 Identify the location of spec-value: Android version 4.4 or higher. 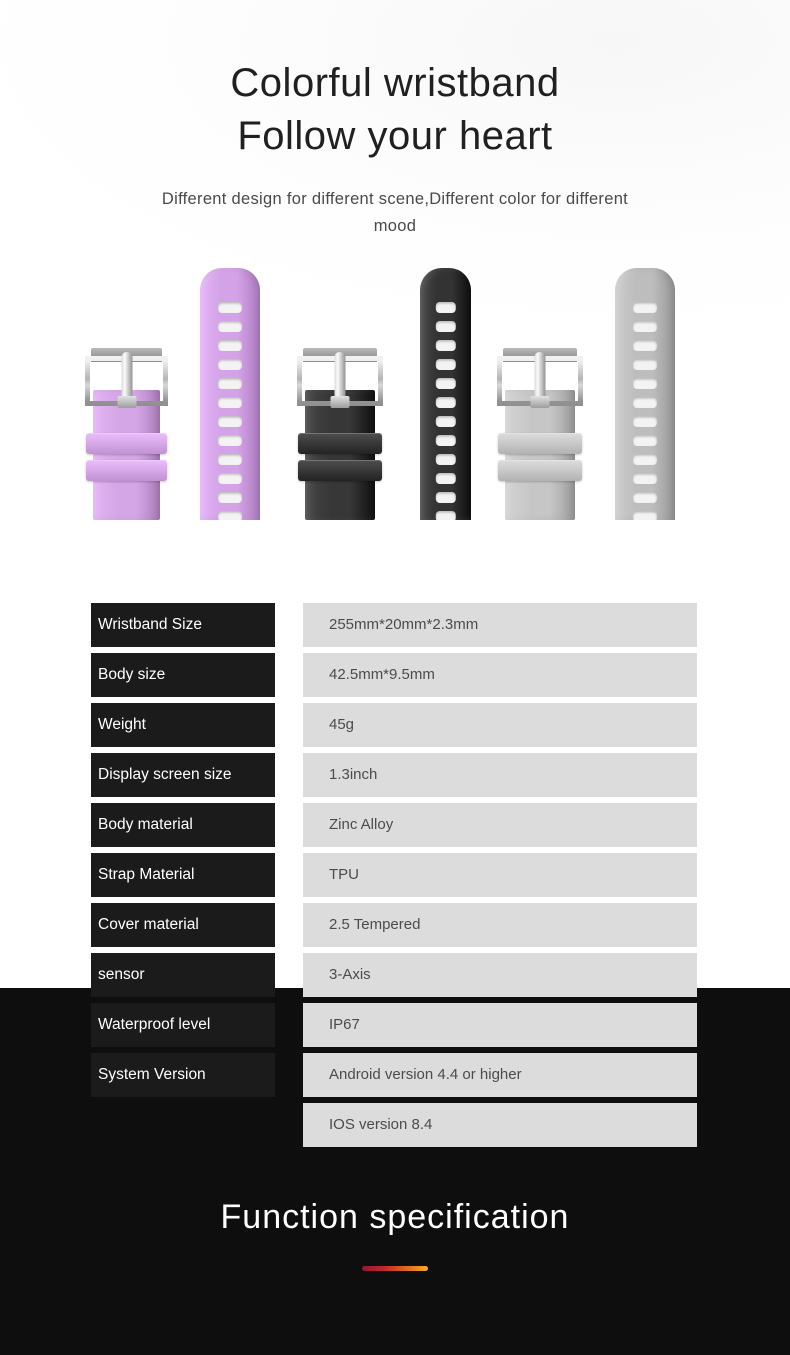
(500, 1075).